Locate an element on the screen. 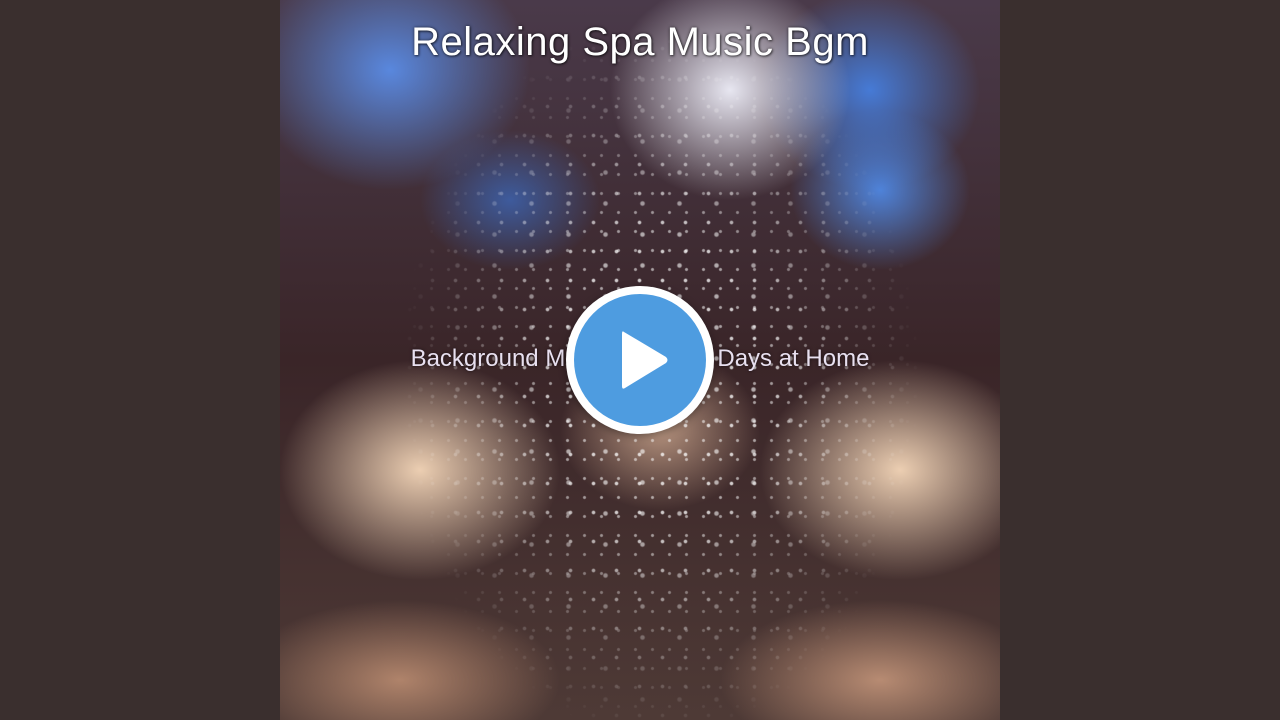  play-button is located at coordinates (640, 360).